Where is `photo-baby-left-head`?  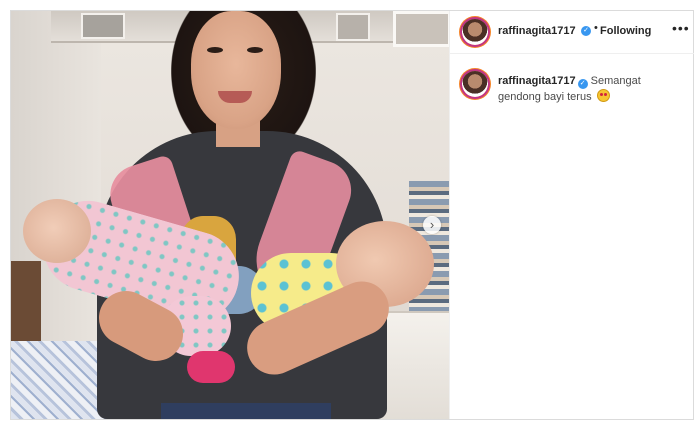
photo-baby-left-head is located at coordinates (57, 231).